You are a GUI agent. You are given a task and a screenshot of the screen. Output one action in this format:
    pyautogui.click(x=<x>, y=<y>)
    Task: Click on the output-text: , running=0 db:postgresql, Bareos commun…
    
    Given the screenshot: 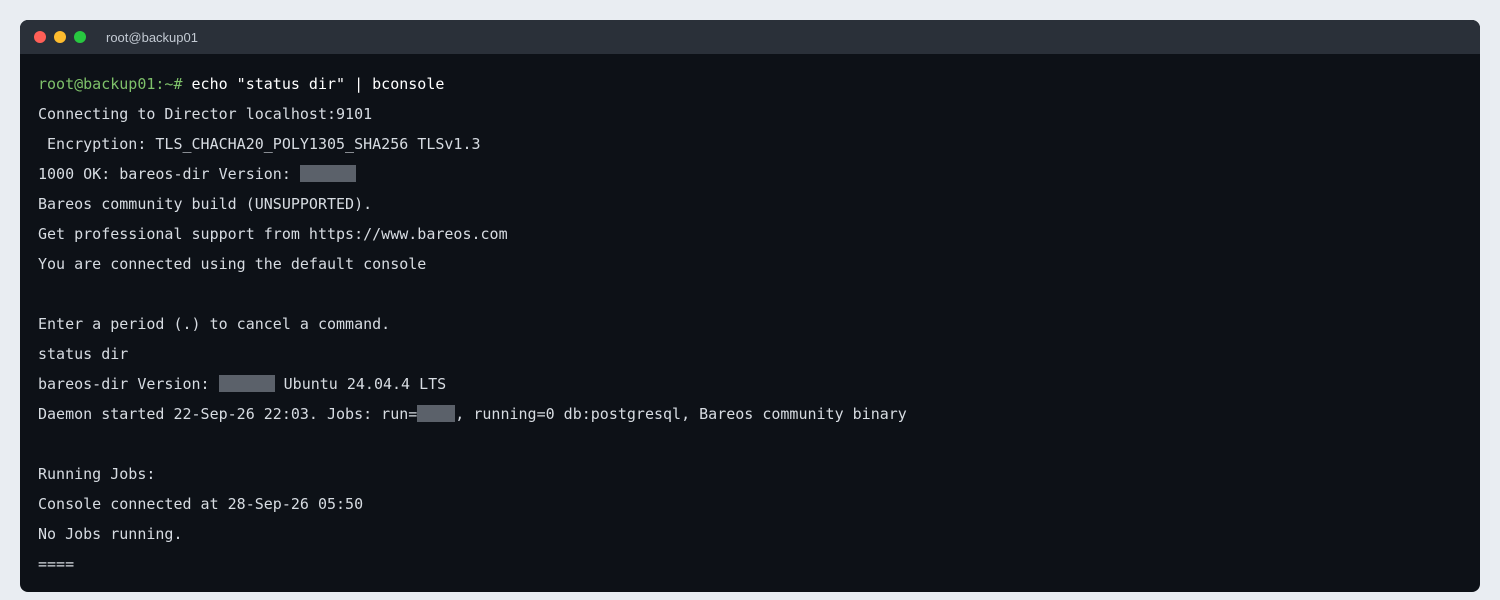 What is the action you would take?
    pyautogui.click(x=681, y=414)
    